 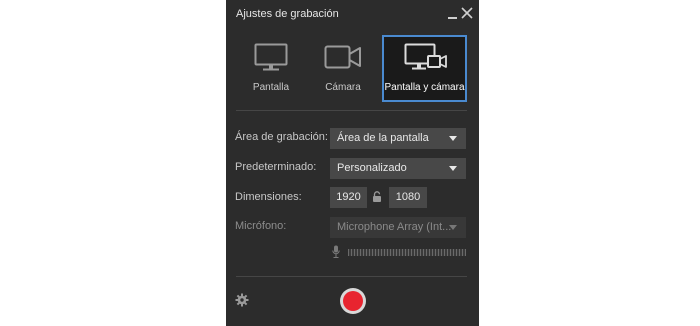 I want to click on recording-area-value: Área de la pantalla, so click(x=383, y=138).